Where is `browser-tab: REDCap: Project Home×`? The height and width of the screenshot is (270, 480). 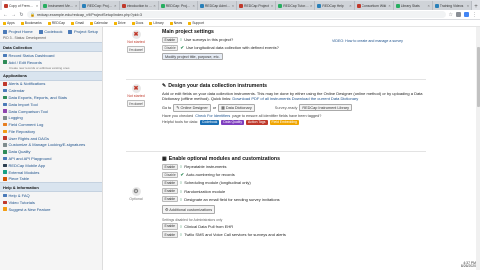 browser-tab: REDCap: Project Home× is located at coordinates (100, 5).